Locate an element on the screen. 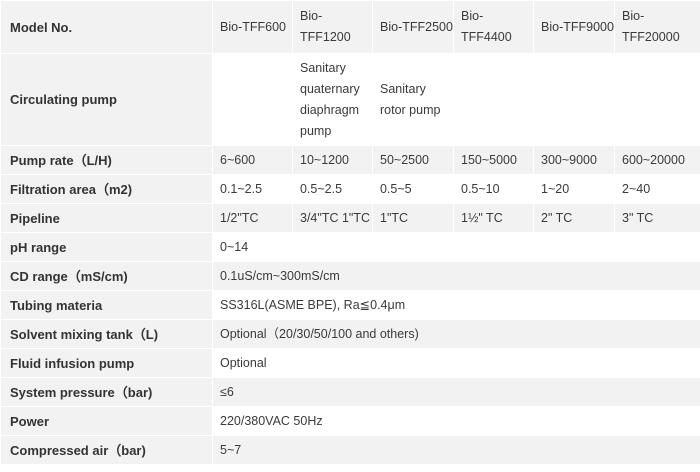  spec-cell: 1"TC is located at coordinates (413, 218).